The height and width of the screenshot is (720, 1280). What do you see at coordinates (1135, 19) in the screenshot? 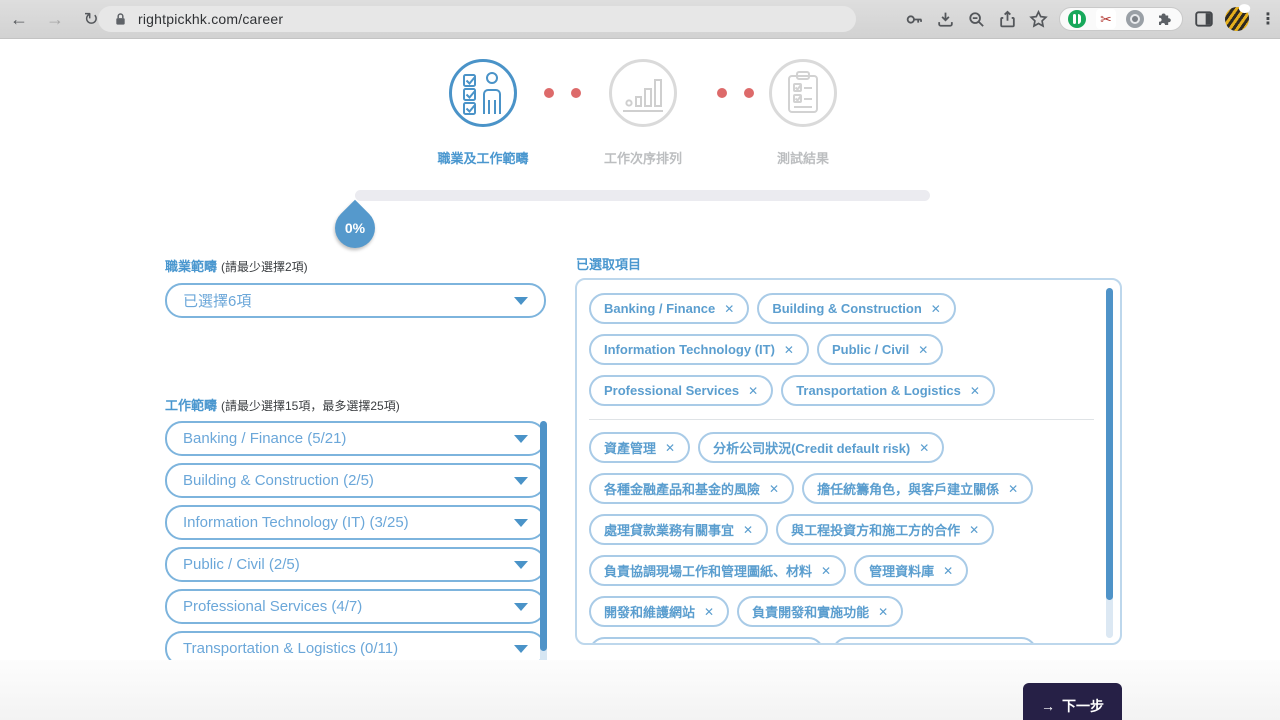
I see `extension-camera-icon` at bounding box center [1135, 19].